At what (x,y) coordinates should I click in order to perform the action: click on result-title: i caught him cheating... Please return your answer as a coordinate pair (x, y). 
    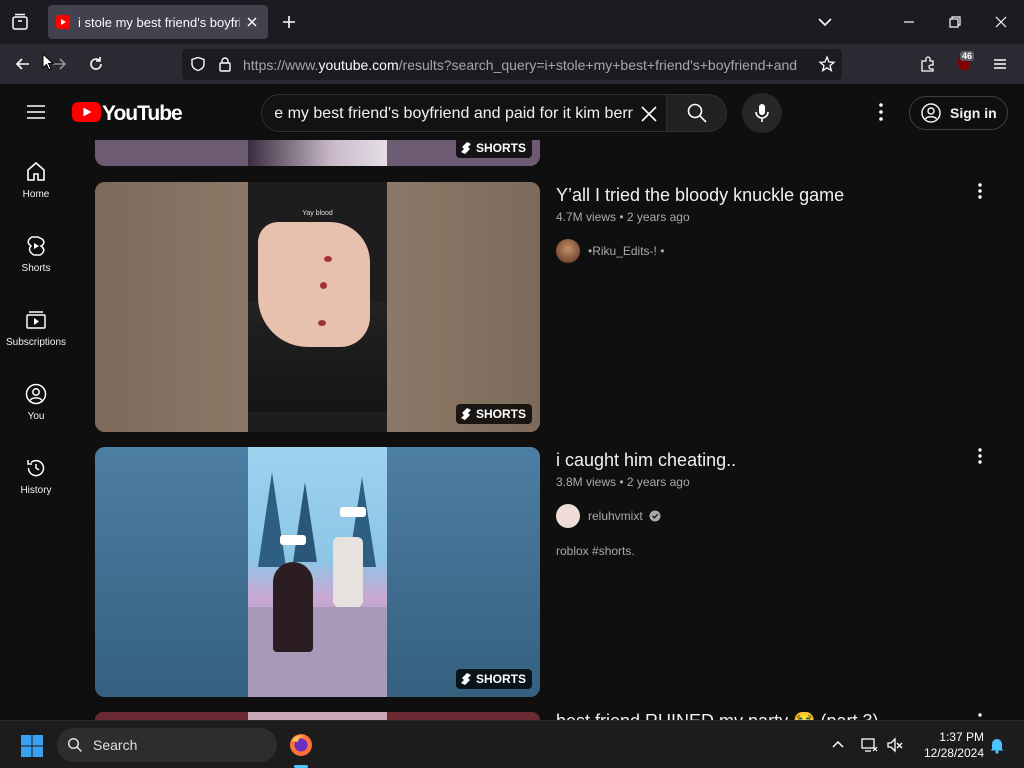
    Looking at the image, I should click on (646, 460).